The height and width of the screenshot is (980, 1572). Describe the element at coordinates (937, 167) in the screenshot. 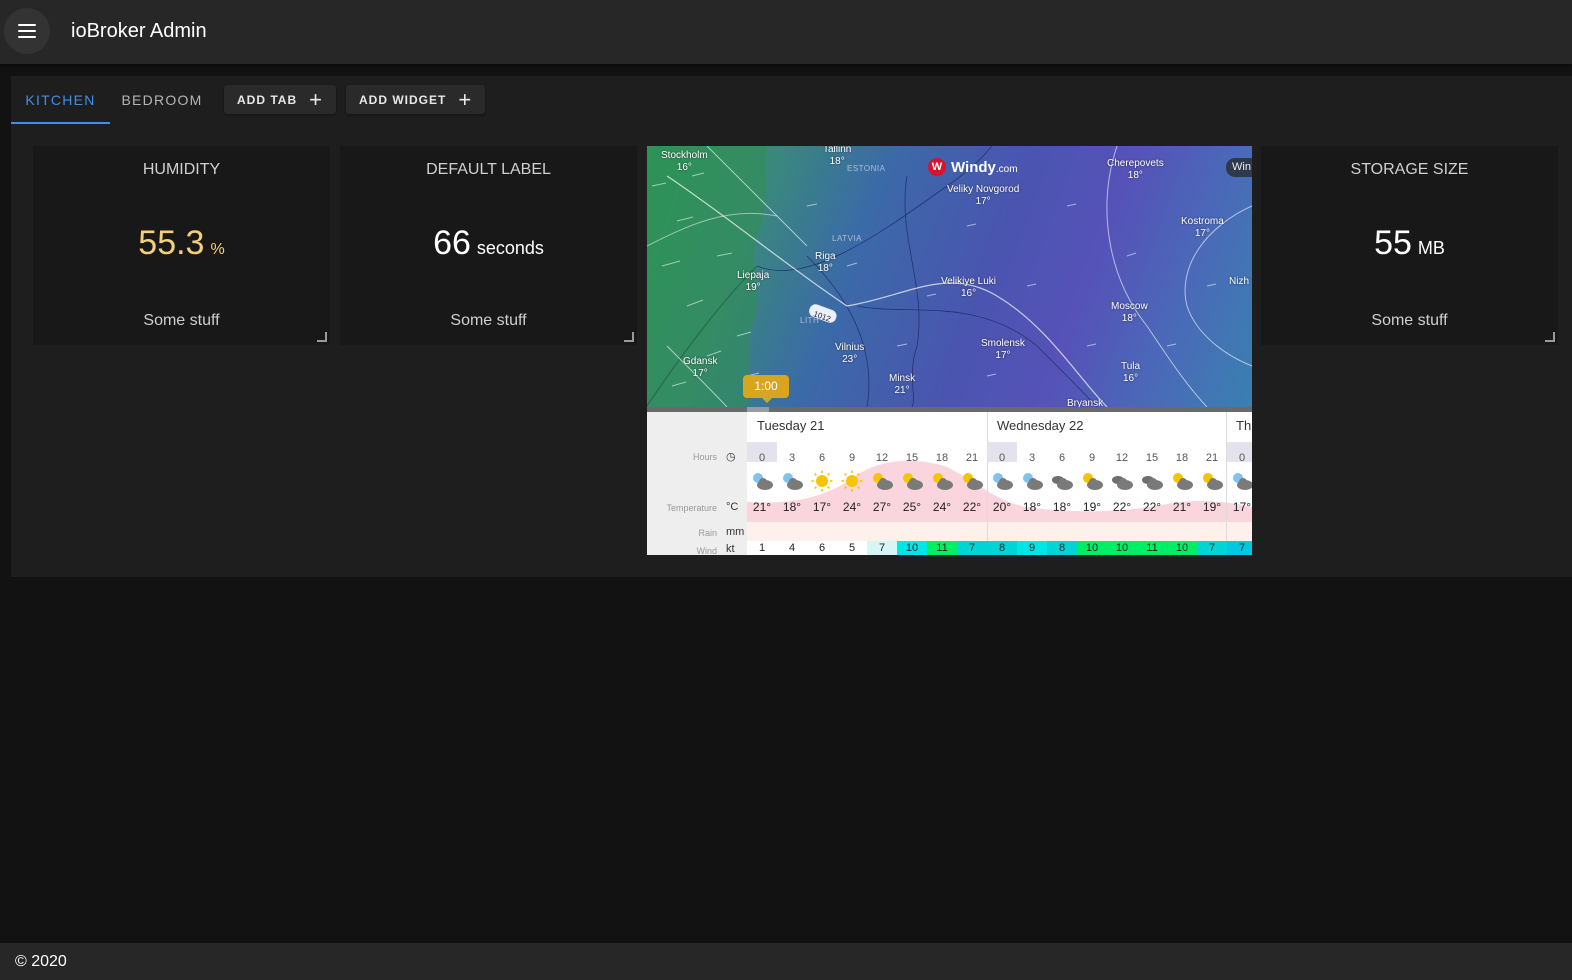

I see `windy-logo-icon: W` at that location.